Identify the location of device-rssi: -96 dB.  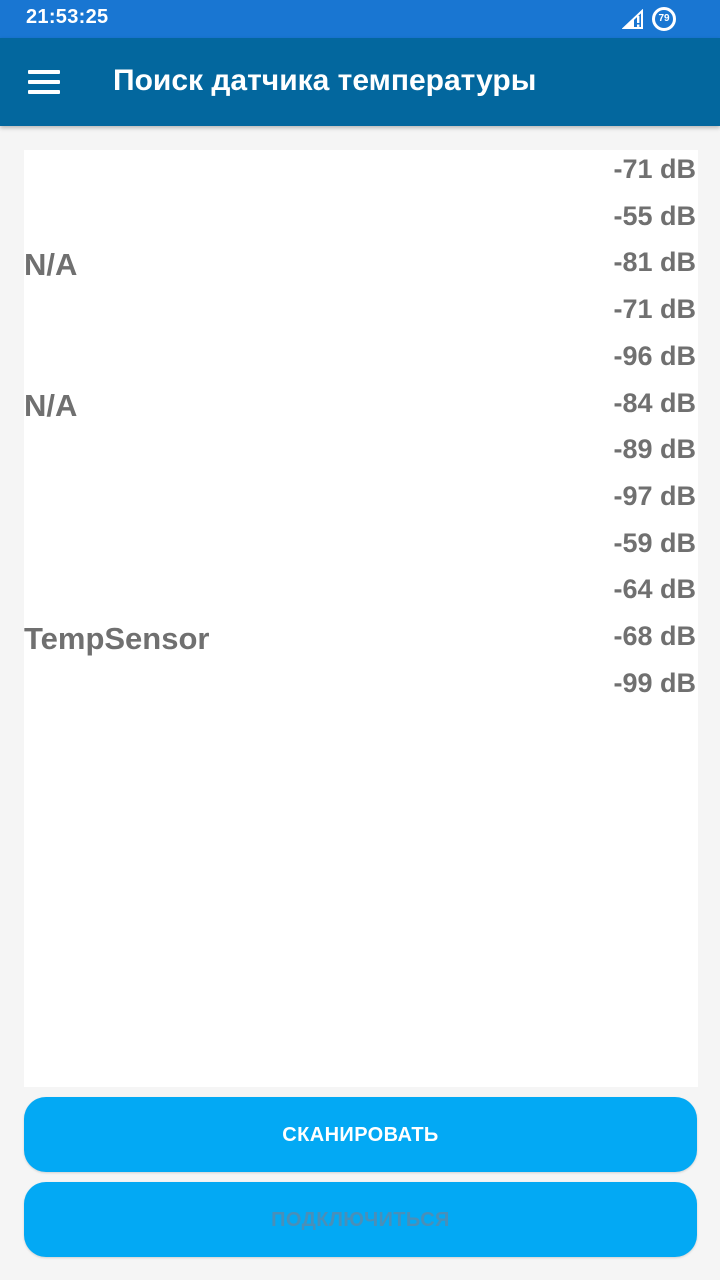
(654, 355).